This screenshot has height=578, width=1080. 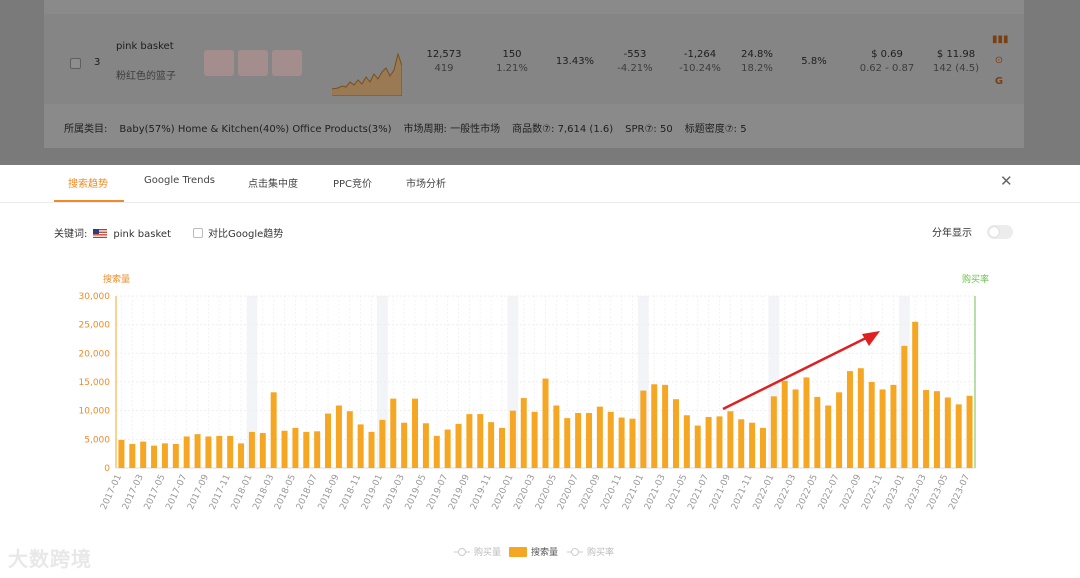 I want to click on tab-search-trend: 搜索趋势, so click(x=88, y=189).